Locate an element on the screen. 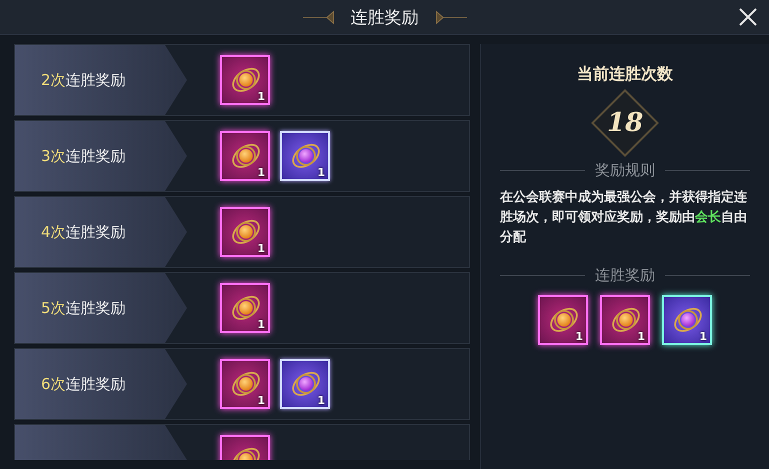 The width and height of the screenshot is (769, 469). tier-count: 4次 is located at coordinates (53, 232).